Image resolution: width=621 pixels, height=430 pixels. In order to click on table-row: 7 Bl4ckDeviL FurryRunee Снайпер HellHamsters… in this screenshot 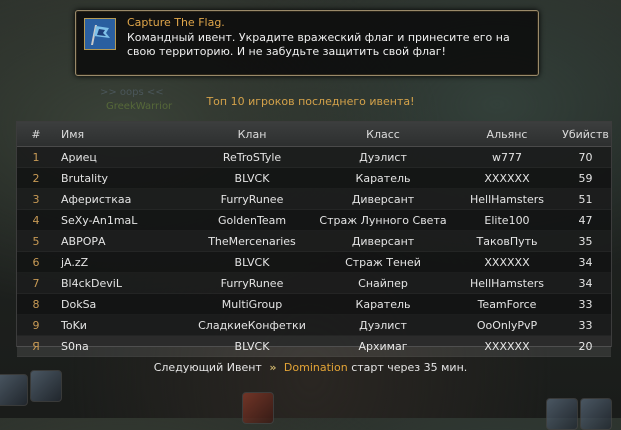, I will do `click(314, 283)`.